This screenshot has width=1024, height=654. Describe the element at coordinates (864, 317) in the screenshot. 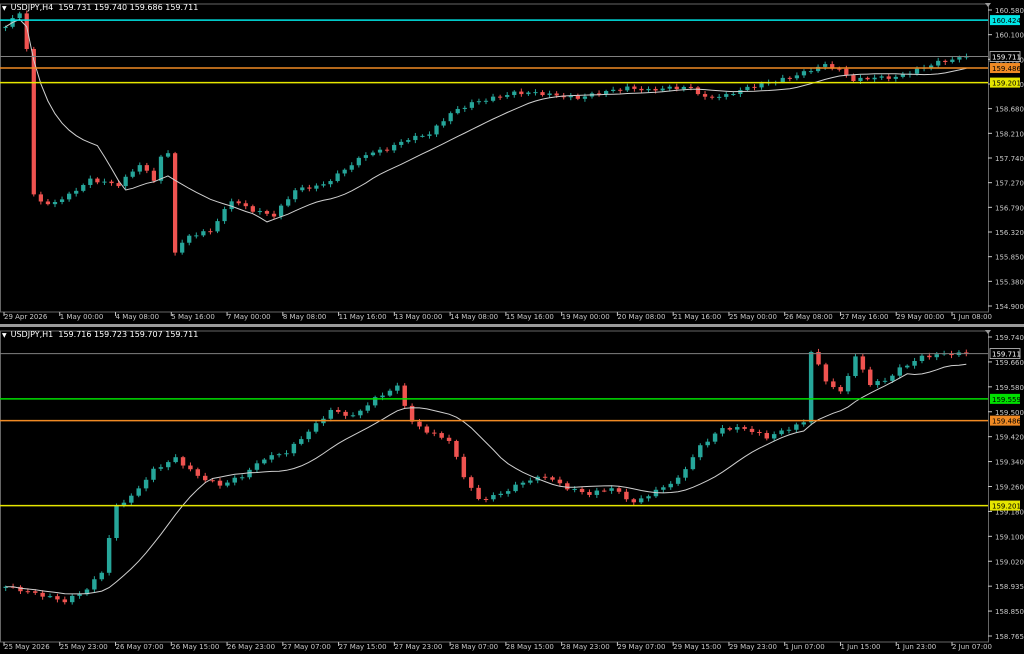

I see `x-tick-label: 27 May 16:00` at that location.